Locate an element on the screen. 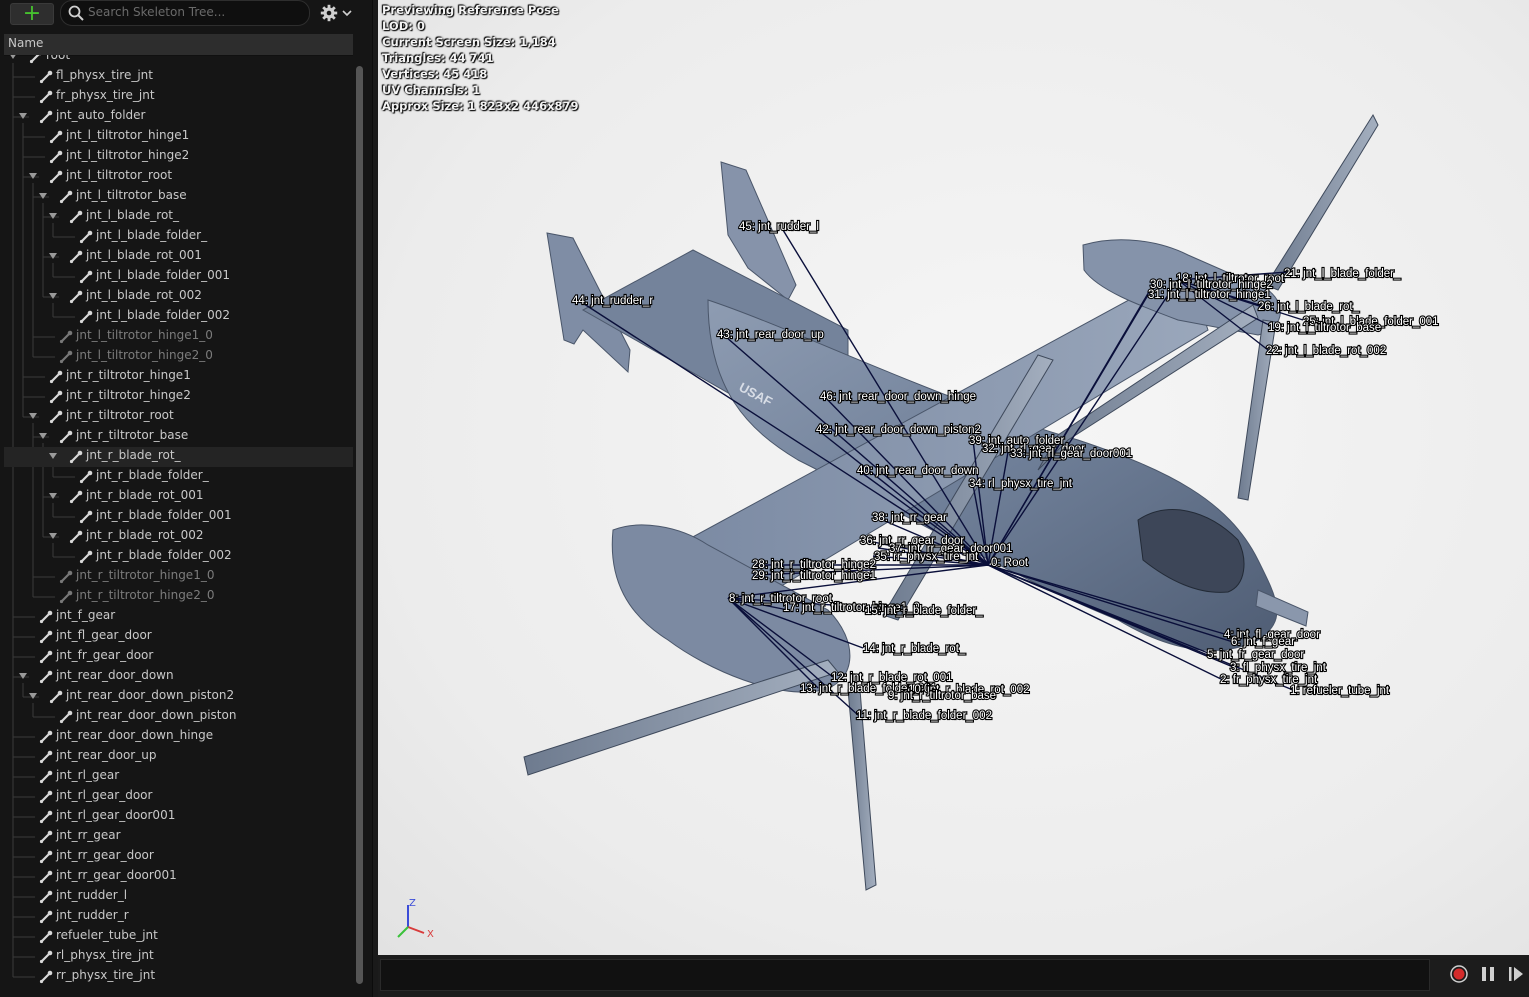  bone-label: 0: Root is located at coordinates (1010, 563).